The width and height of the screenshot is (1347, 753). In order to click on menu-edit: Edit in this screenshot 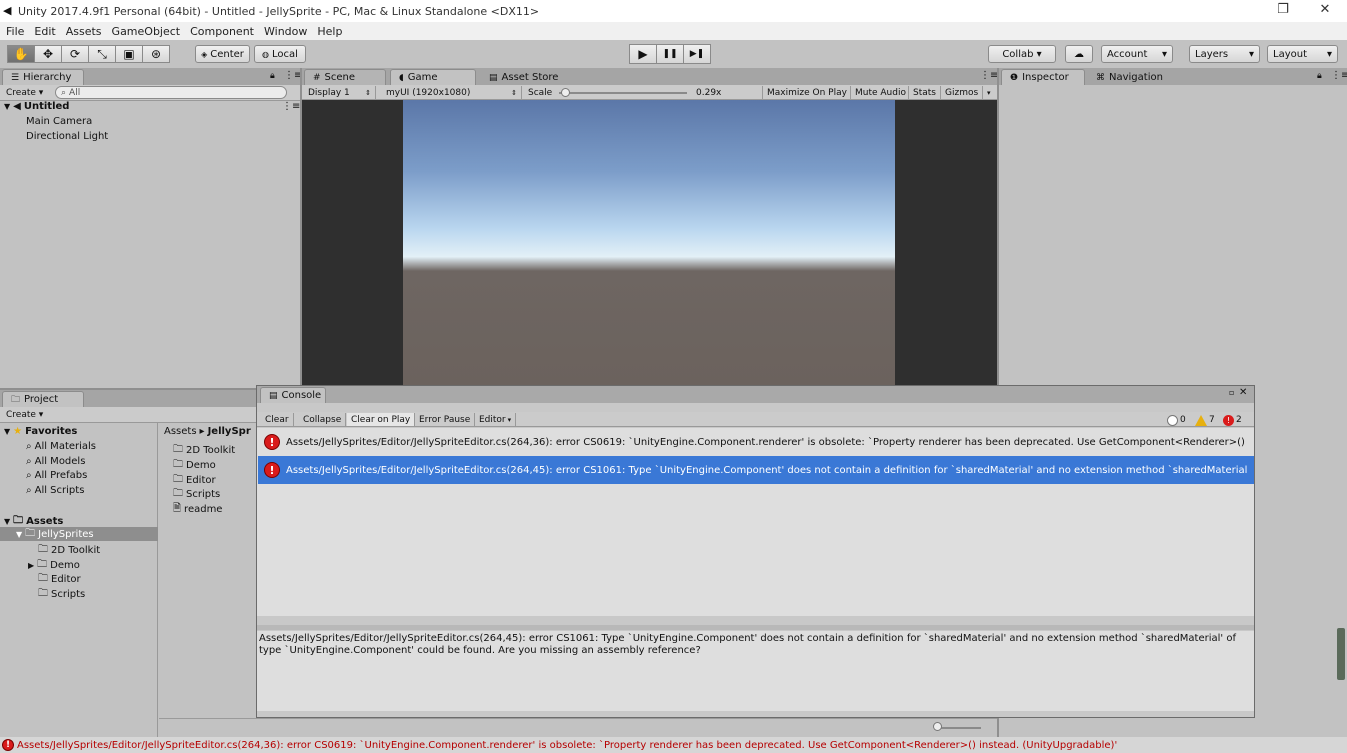, I will do `click(44, 31)`.